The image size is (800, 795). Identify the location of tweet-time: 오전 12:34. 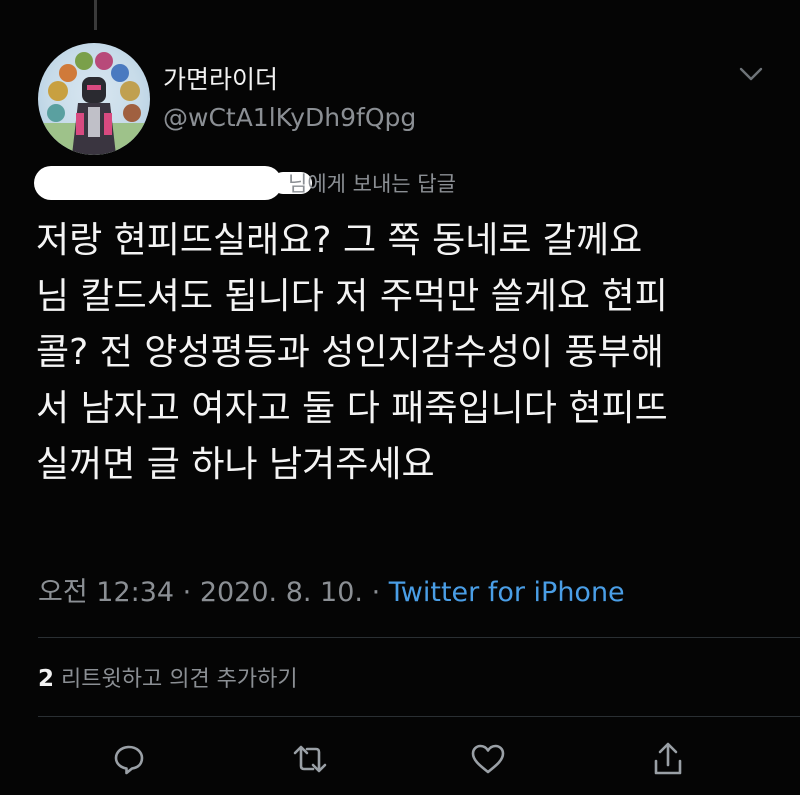
(106, 592).